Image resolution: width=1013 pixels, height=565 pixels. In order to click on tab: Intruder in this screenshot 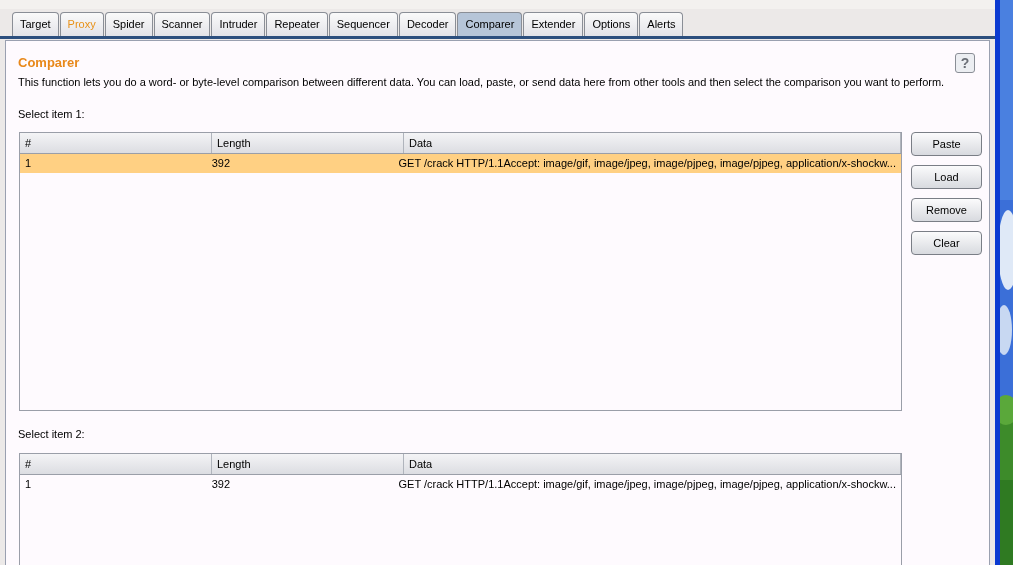, I will do `click(238, 24)`.